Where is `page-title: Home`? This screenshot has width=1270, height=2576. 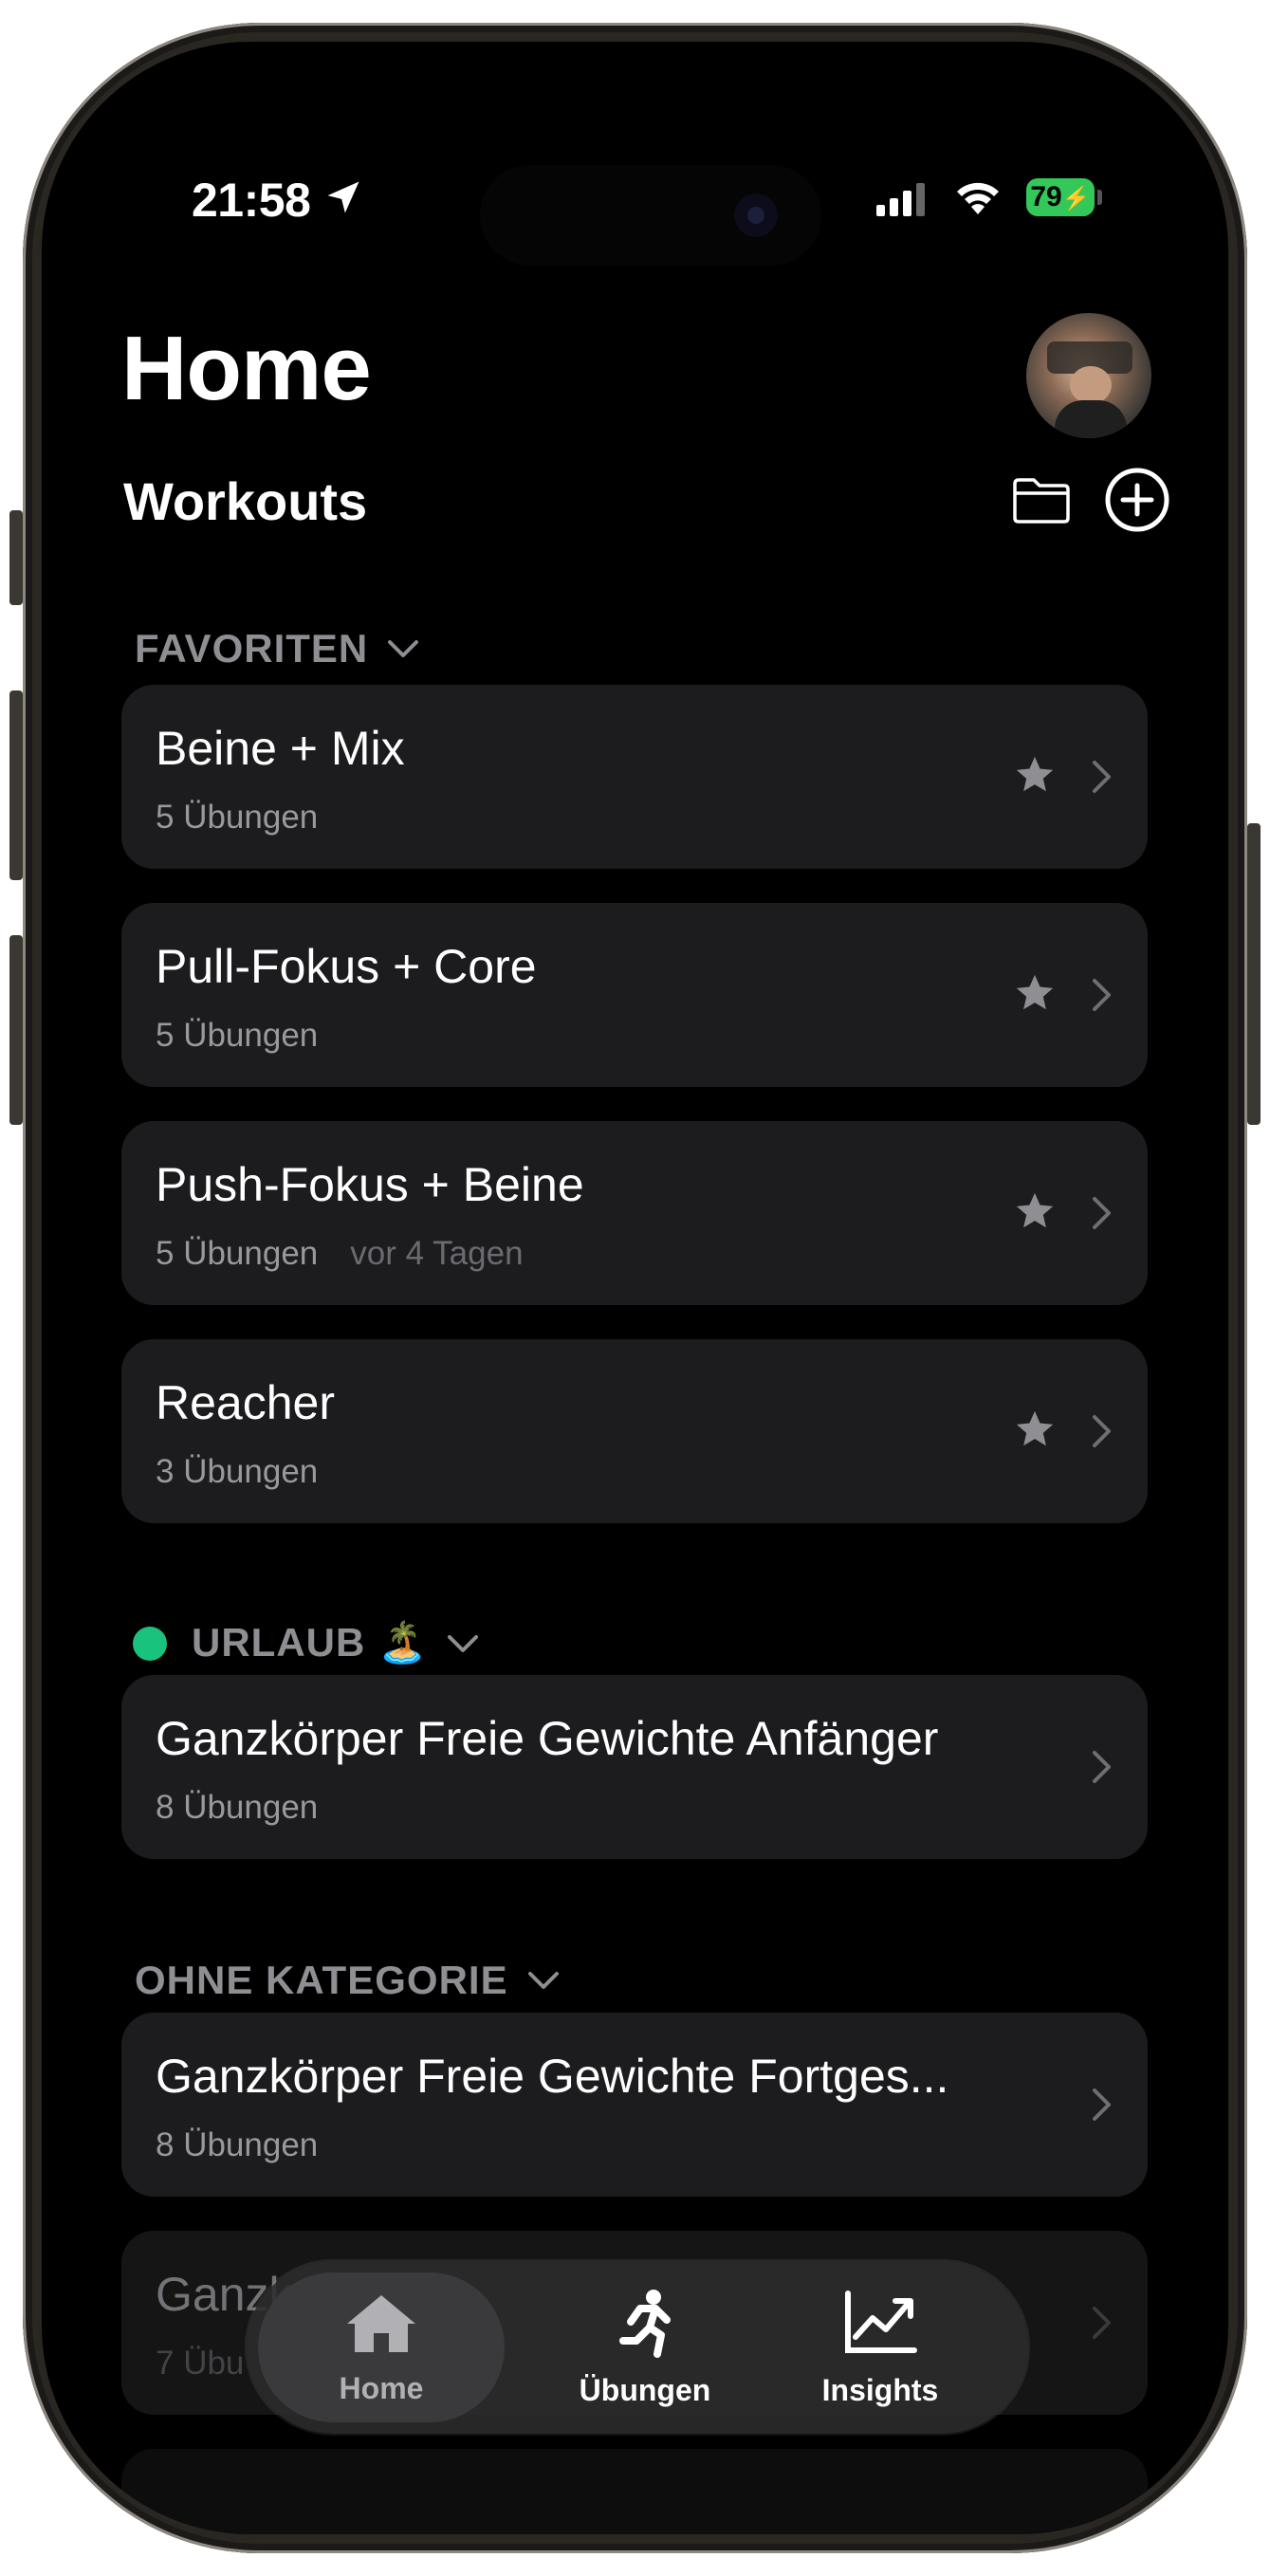
page-title: Home is located at coordinates (246, 368).